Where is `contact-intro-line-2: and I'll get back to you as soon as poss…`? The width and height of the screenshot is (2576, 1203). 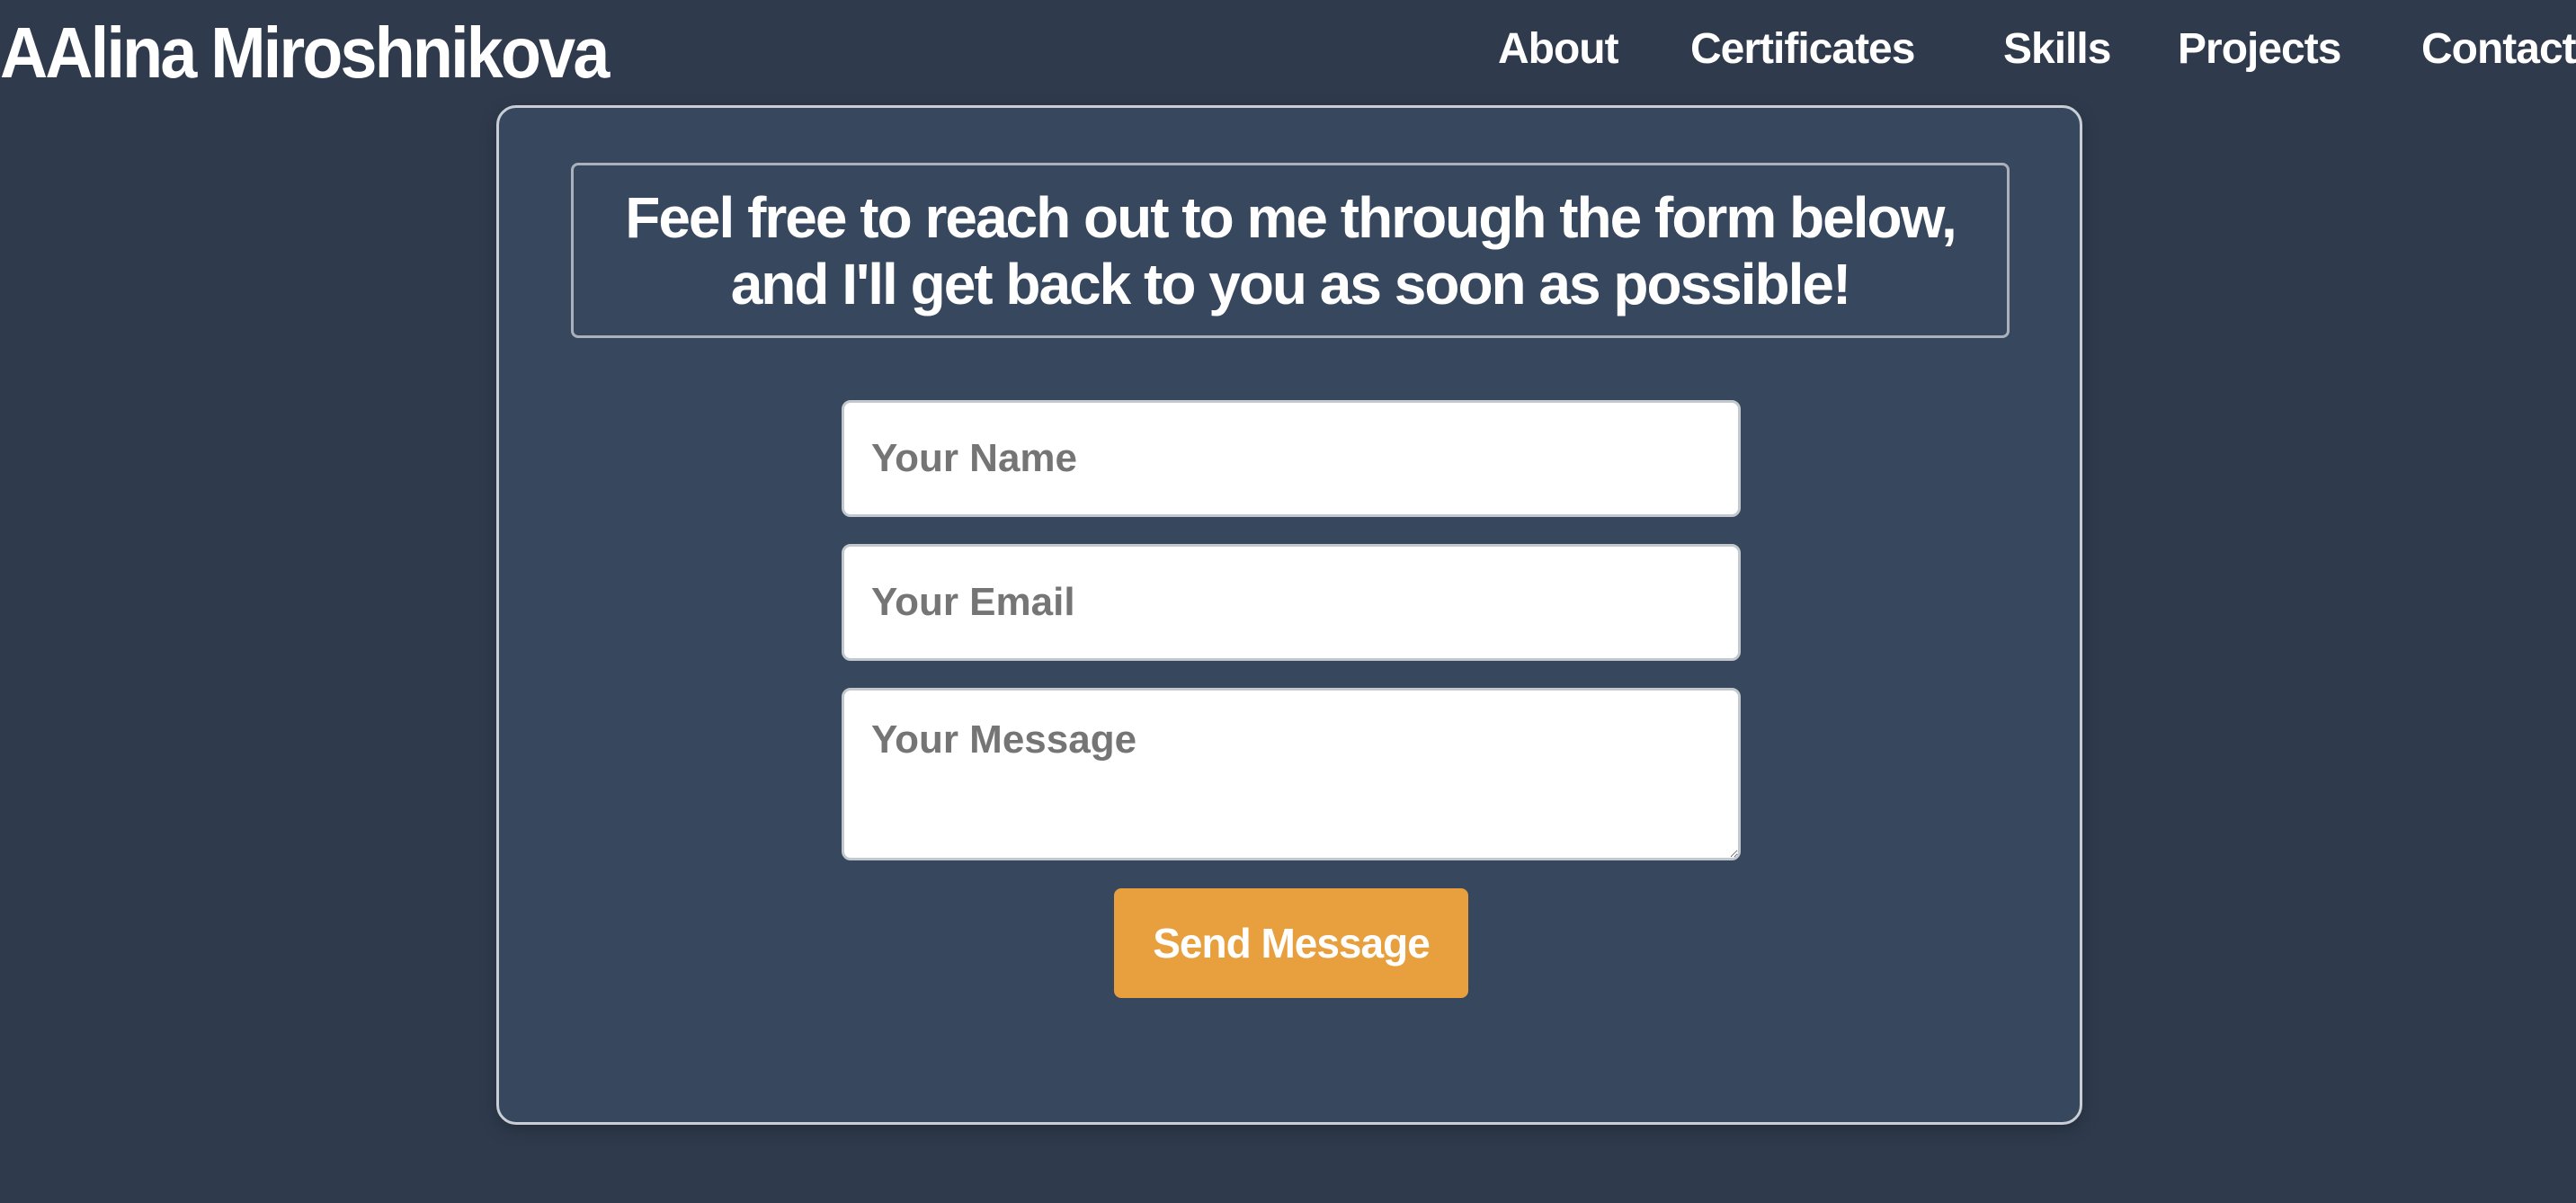 contact-intro-line-2: and I'll get back to you as soon as poss… is located at coordinates (1291, 283).